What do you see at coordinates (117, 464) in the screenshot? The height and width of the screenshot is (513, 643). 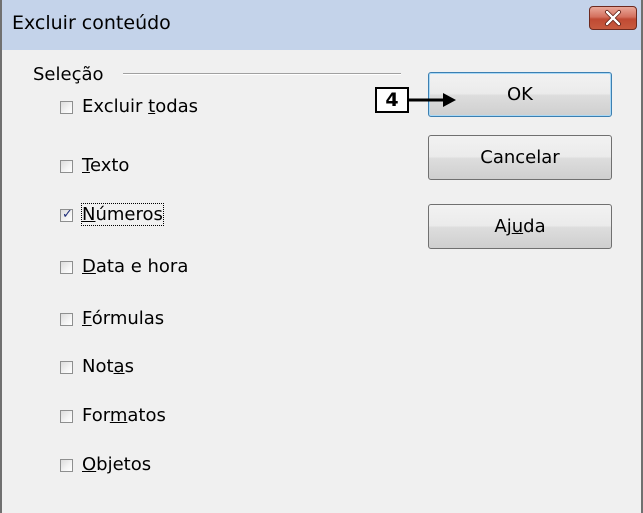 I see `objects-label: Objetos` at bounding box center [117, 464].